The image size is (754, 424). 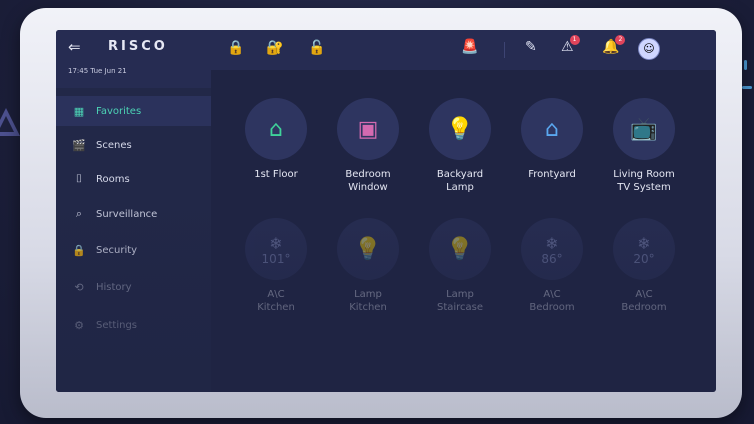 I want to click on tile-lamp-kitchen: 💡 Lamp Kitchen, so click(x=368, y=266).